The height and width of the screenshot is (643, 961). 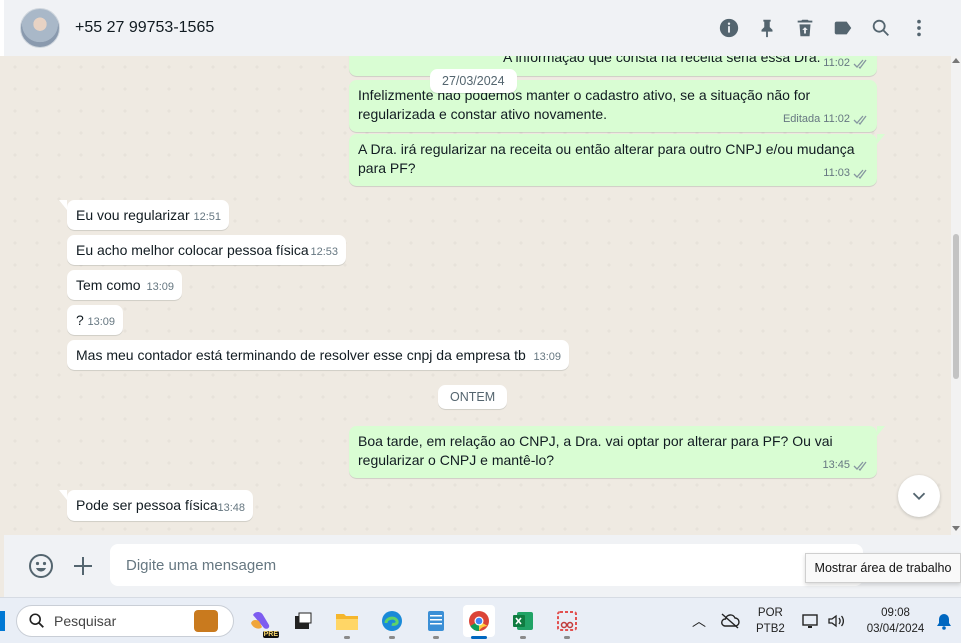 I want to click on scroll-down-arrow, so click(x=956, y=528).